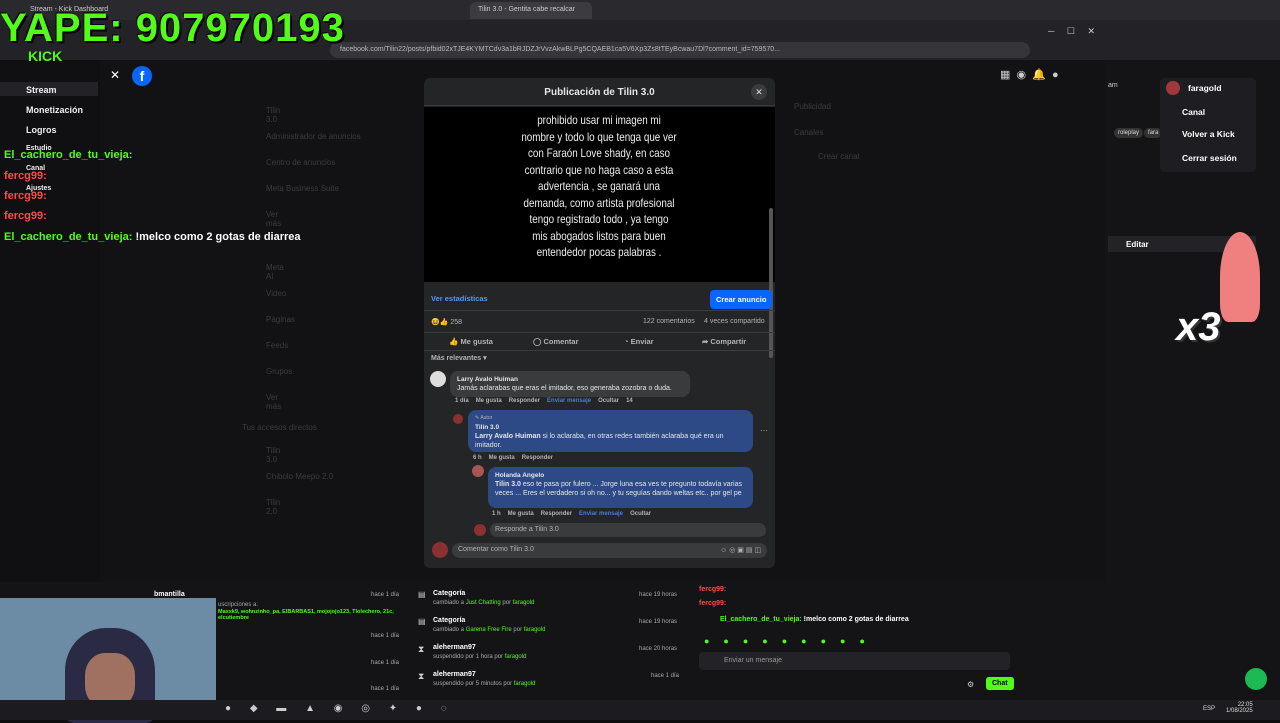  I want to click on kick-nav-monetization: Monetización, so click(54, 110).